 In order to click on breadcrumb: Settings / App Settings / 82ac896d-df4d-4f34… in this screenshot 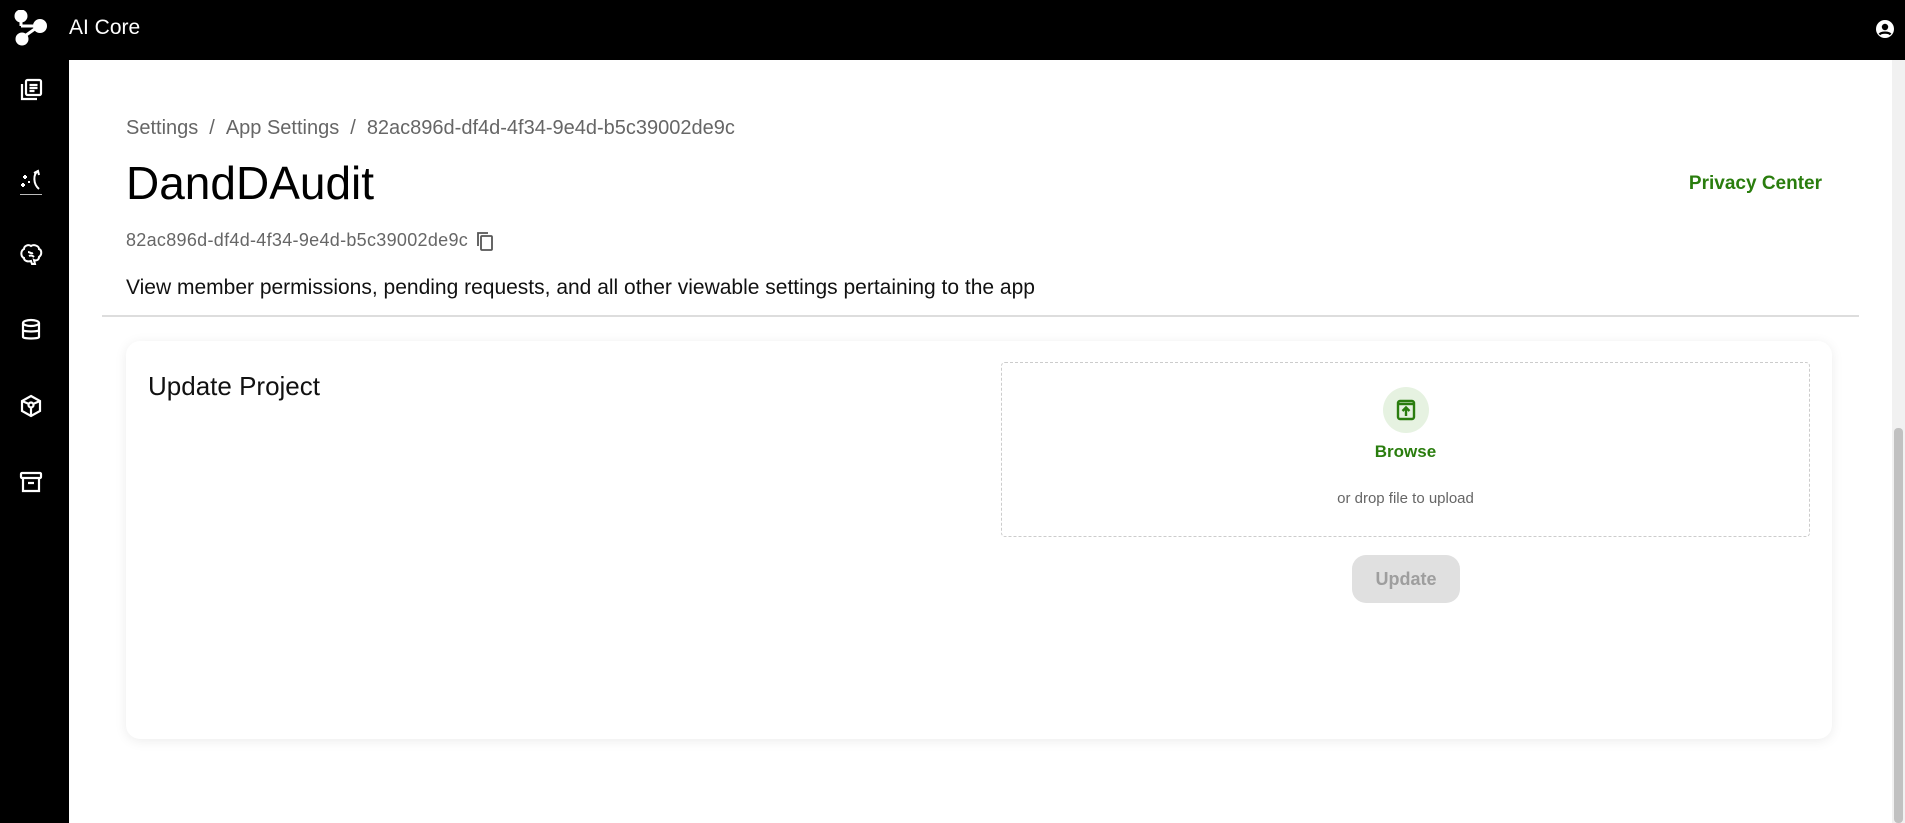, I will do `click(430, 128)`.